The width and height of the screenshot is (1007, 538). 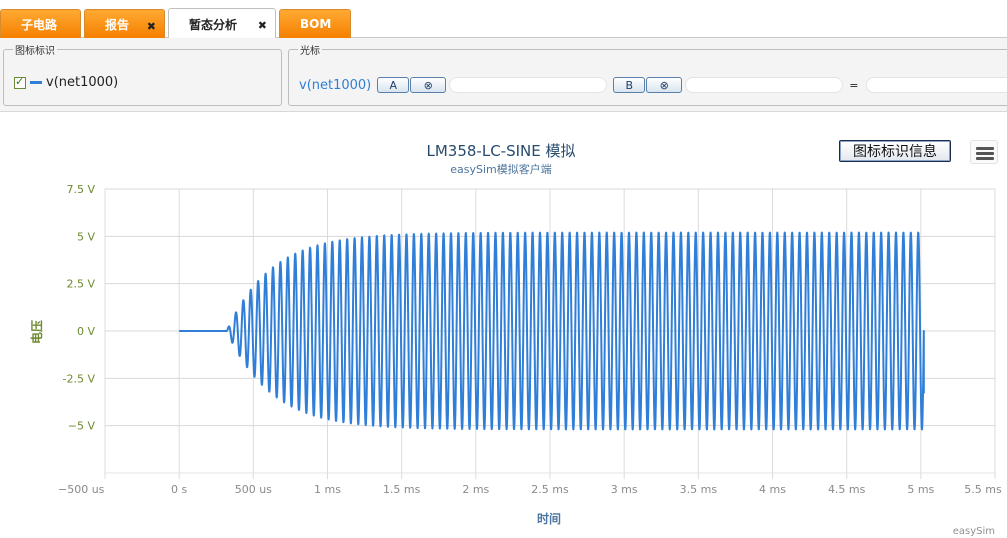 What do you see at coordinates (984, 152) in the screenshot?
I see `hamburger-menu-icon` at bounding box center [984, 152].